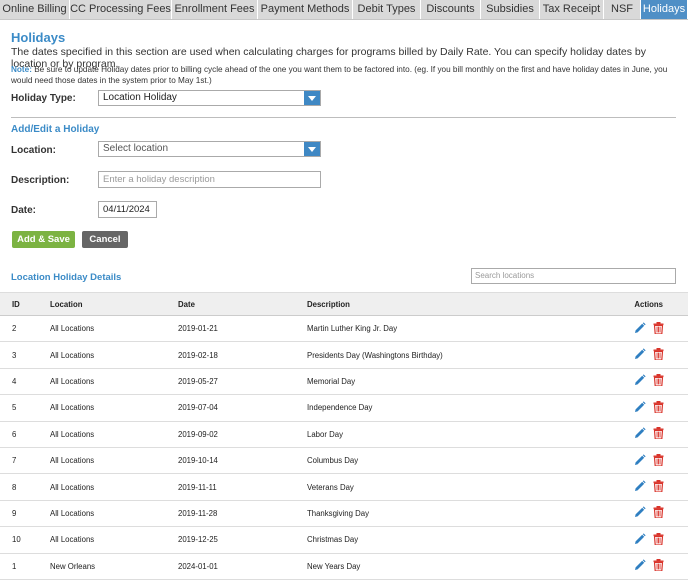 This screenshot has height=580, width=688. I want to click on location-label: Location:, so click(33, 150).